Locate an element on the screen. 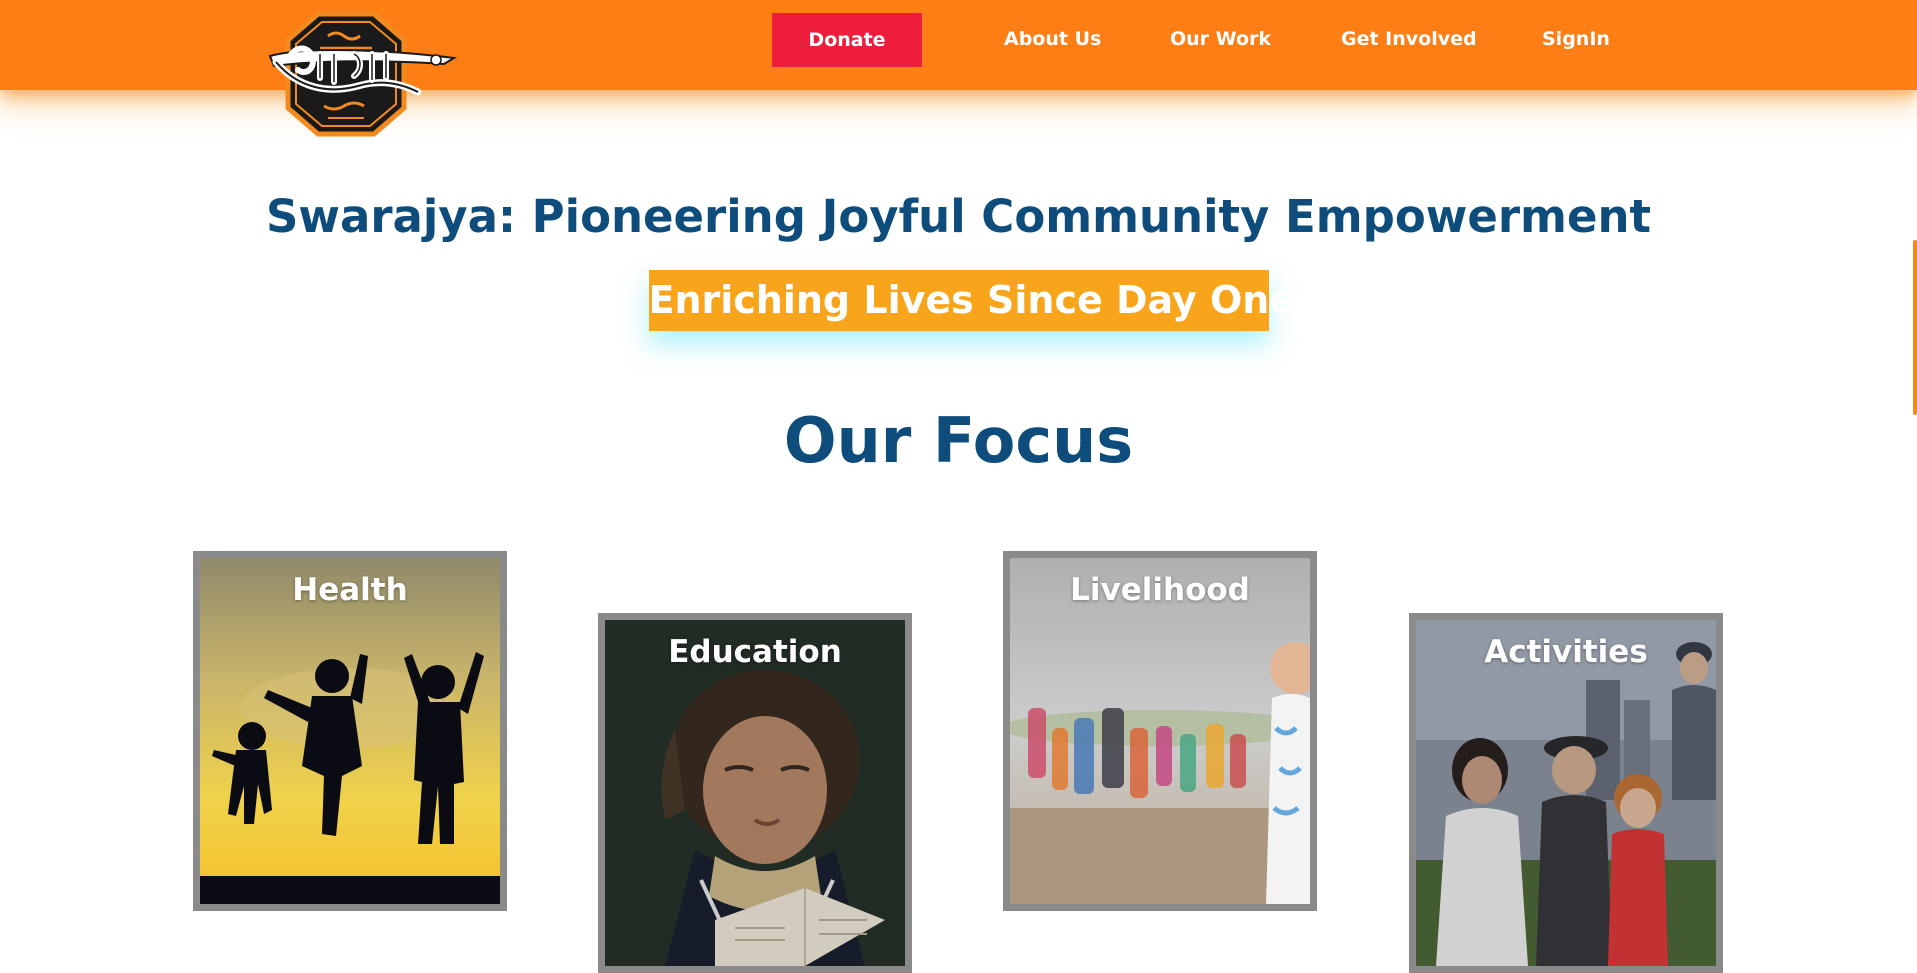  card-label-livelihood: Livelihood is located at coordinates (1160, 590).